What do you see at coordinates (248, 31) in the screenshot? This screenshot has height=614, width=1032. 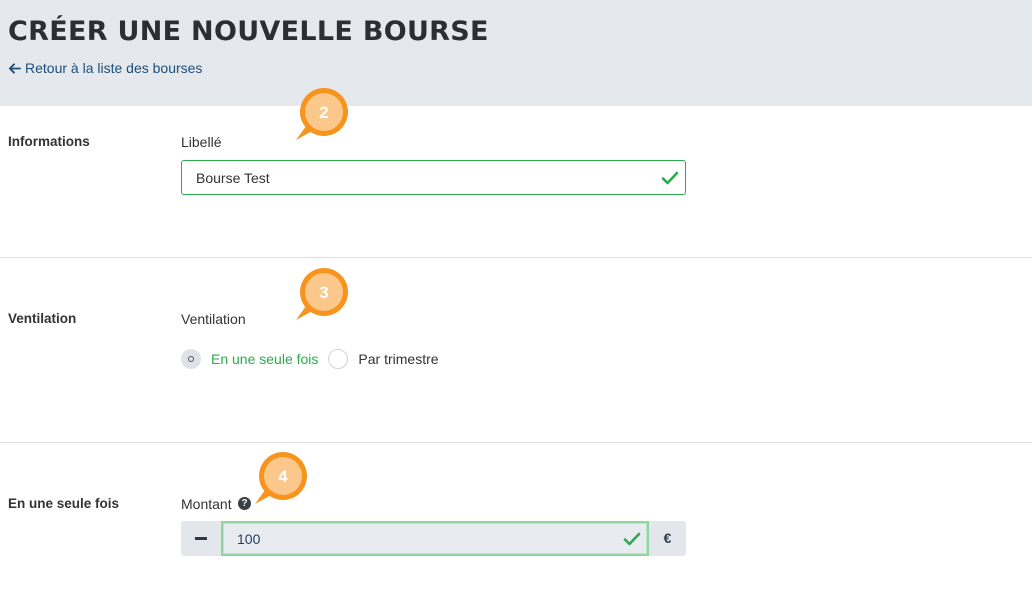 I see `page-title: CRÉER UNE NOUVELLE BOURSE` at bounding box center [248, 31].